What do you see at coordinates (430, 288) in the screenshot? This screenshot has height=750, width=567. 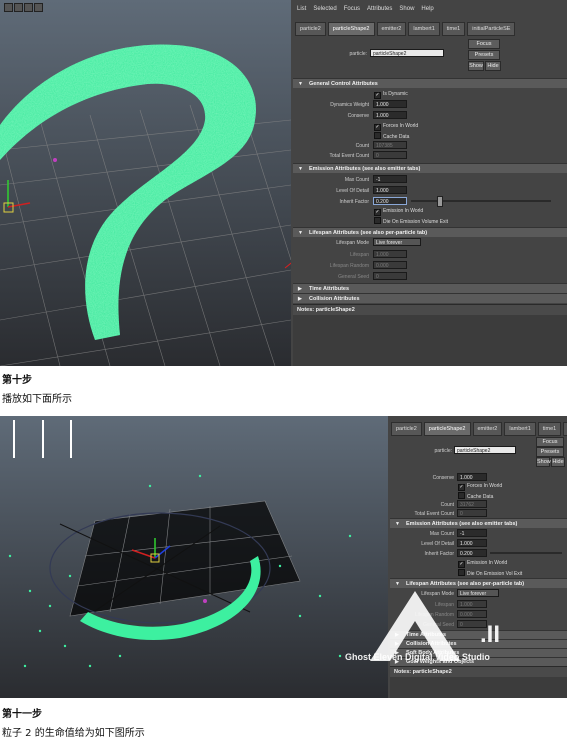 I see `section-time: ▶ Time Attributes` at bounding box center [430, 288].